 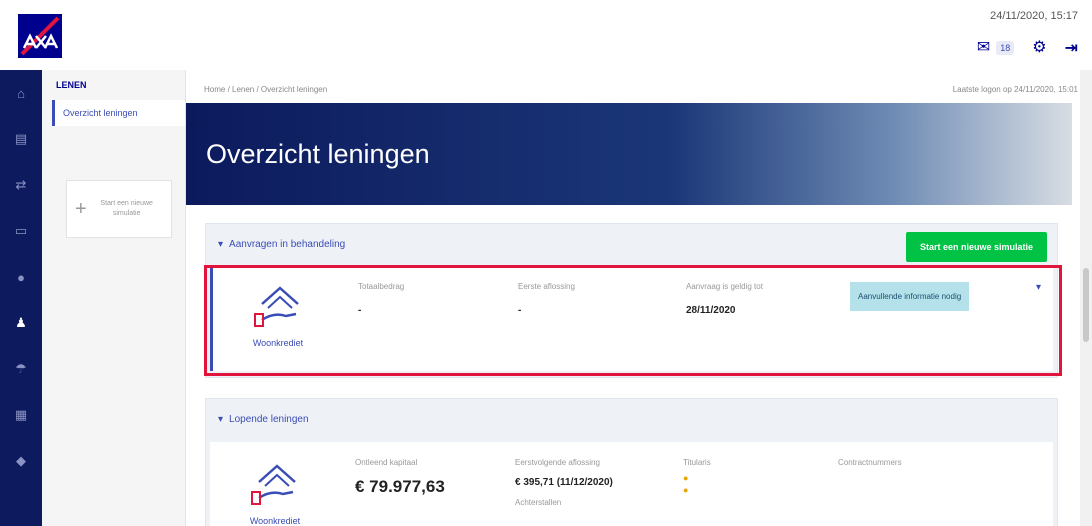 What do you see at coordinates (275, 521) in the screenshot?
I see `loan-type-label: Woonkrediet` at bounding box center [275, 521].